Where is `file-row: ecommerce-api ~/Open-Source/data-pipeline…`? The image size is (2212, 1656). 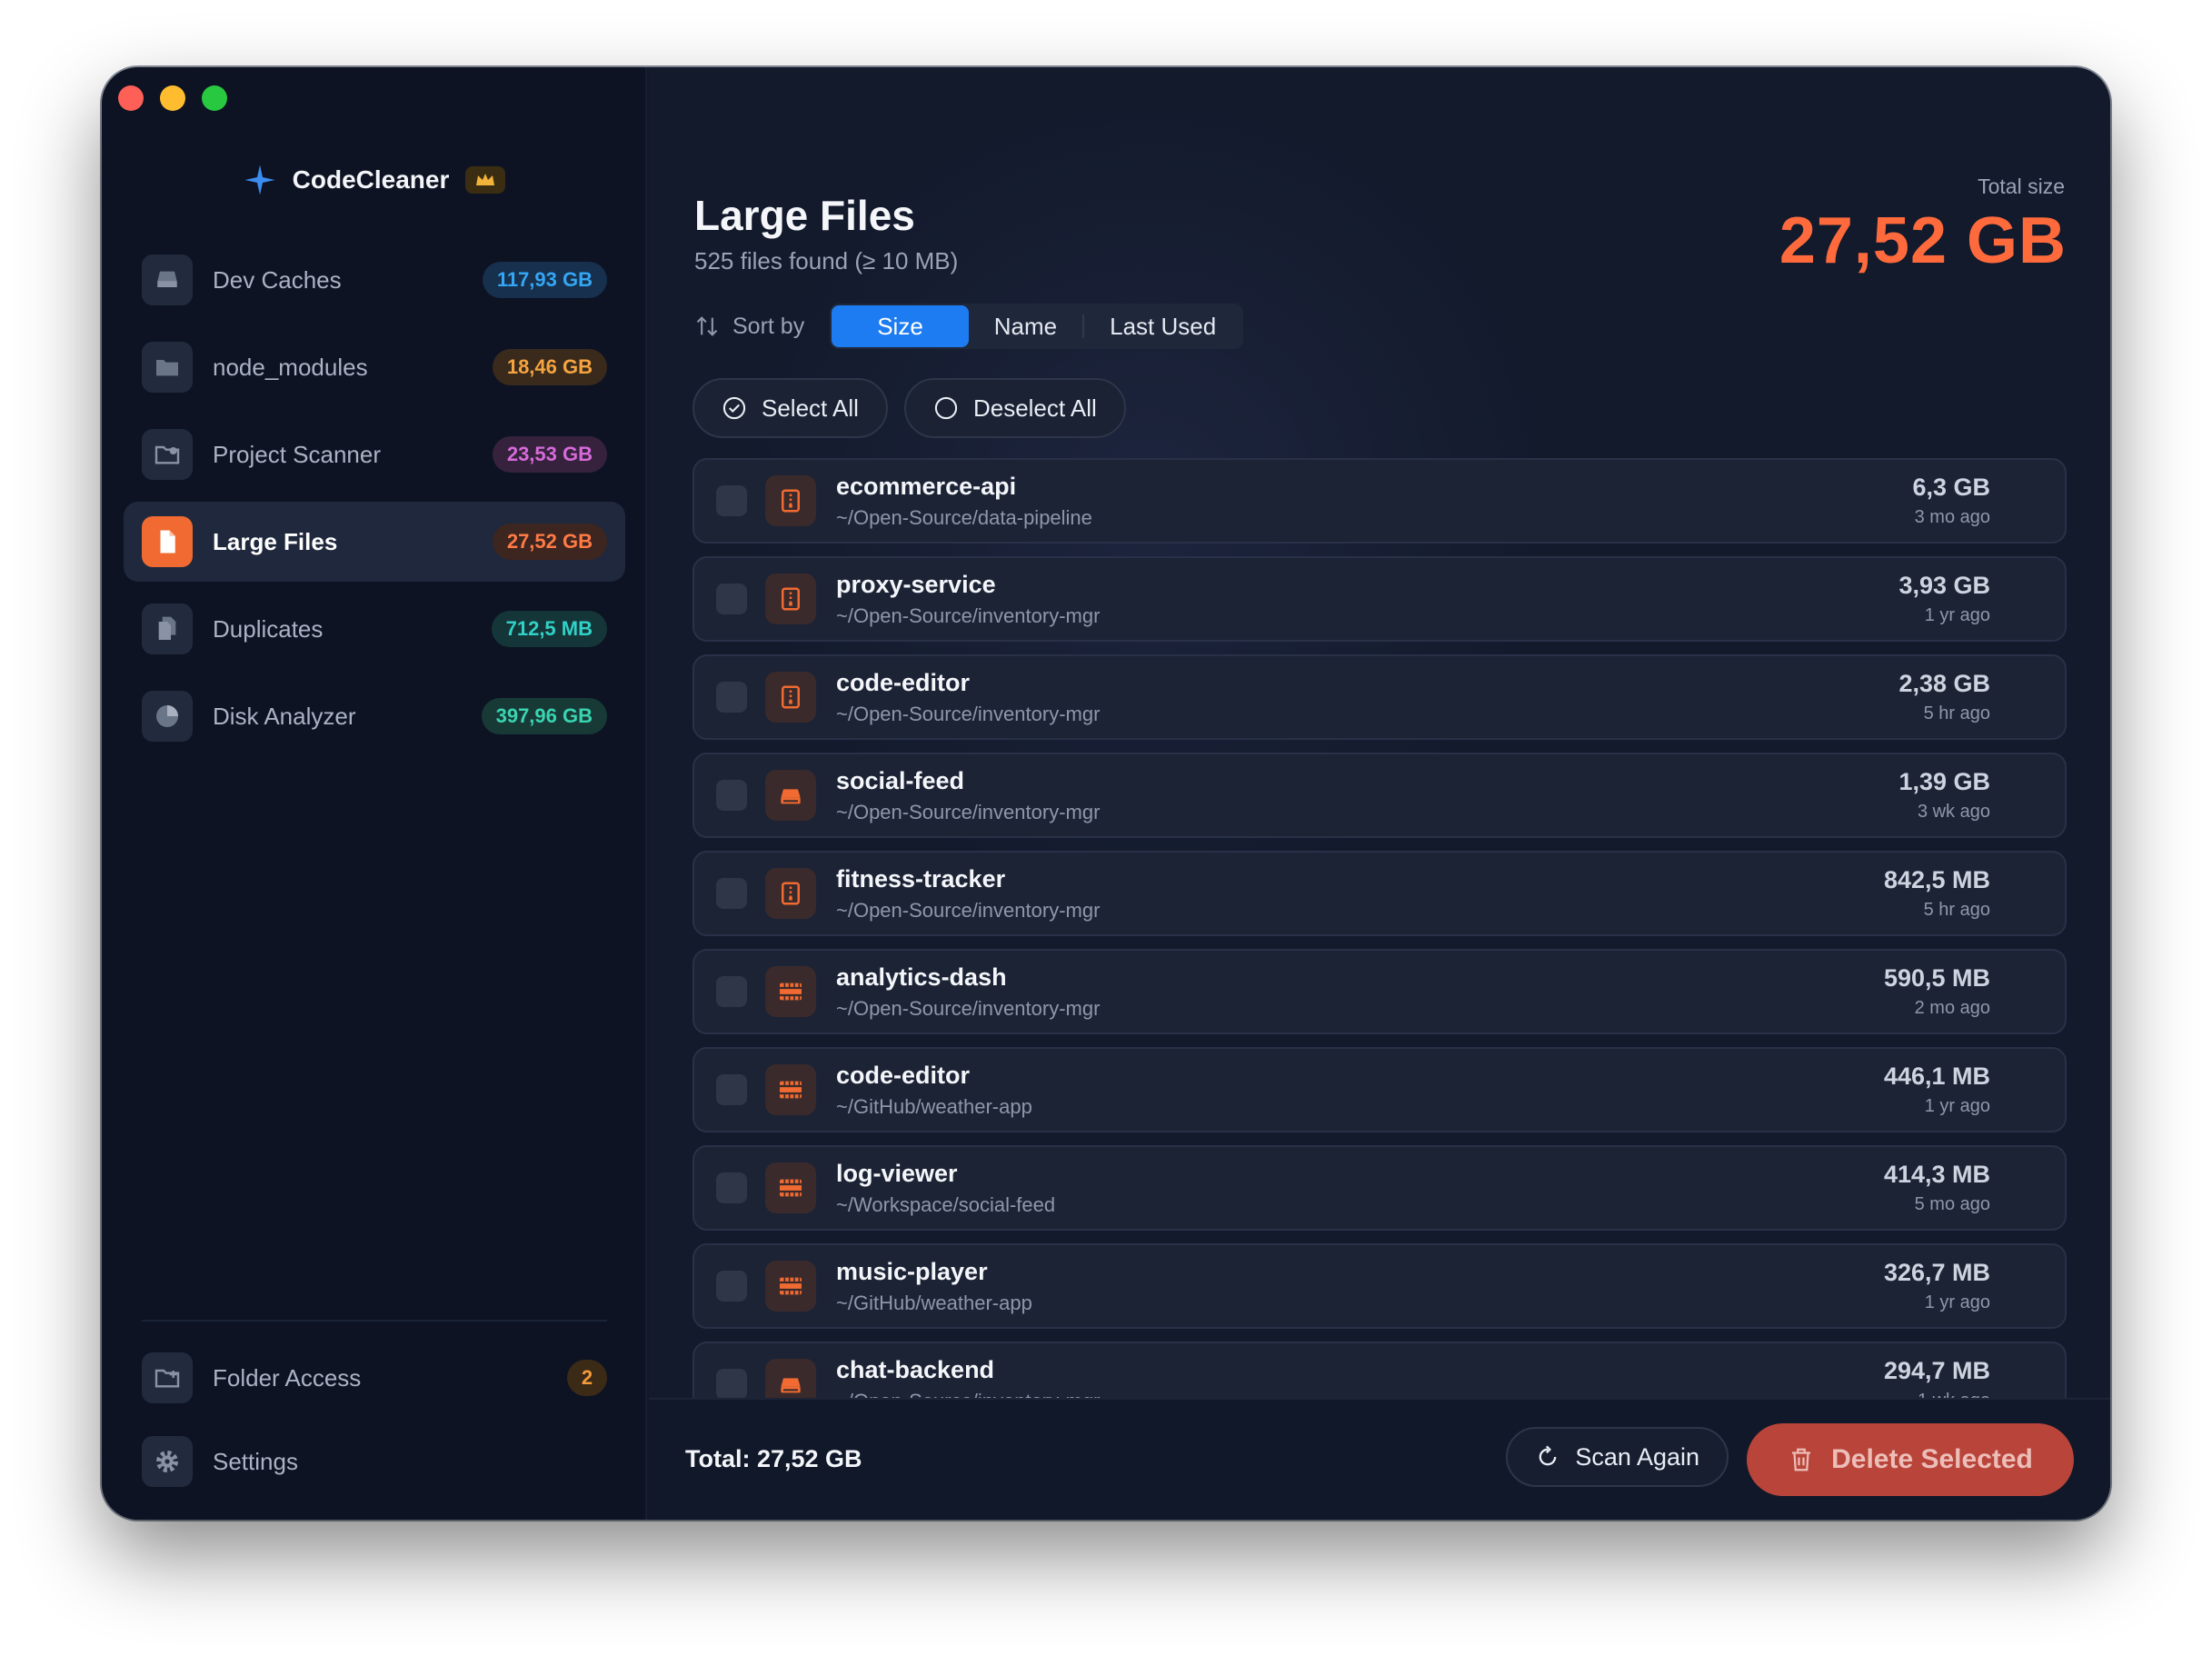 file-row: ecommerce-api ~/Open-Source/data-pipeline… is located at coordinates (1379, 501).